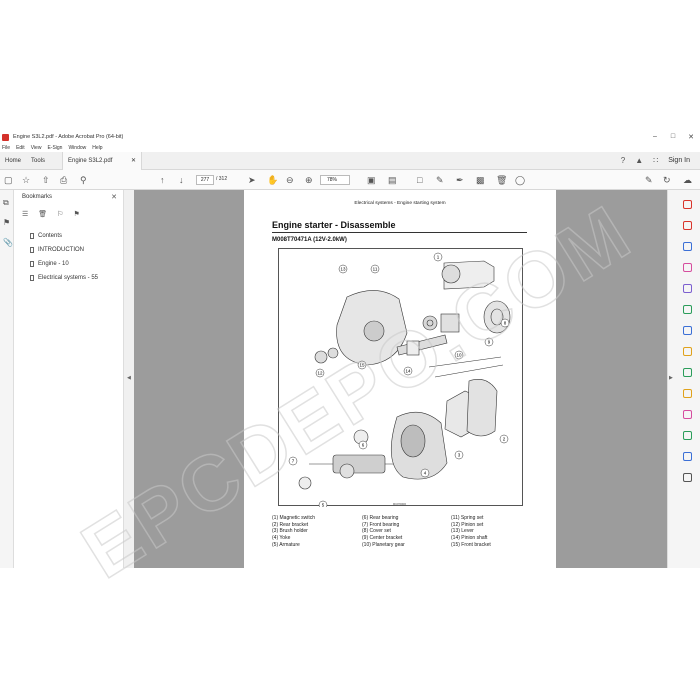 This screenshot has width=700, height=700. Describe the element at coordinates (440, 180) in the screenshot. I see `highlight-pen-icon: ✎` at that location.